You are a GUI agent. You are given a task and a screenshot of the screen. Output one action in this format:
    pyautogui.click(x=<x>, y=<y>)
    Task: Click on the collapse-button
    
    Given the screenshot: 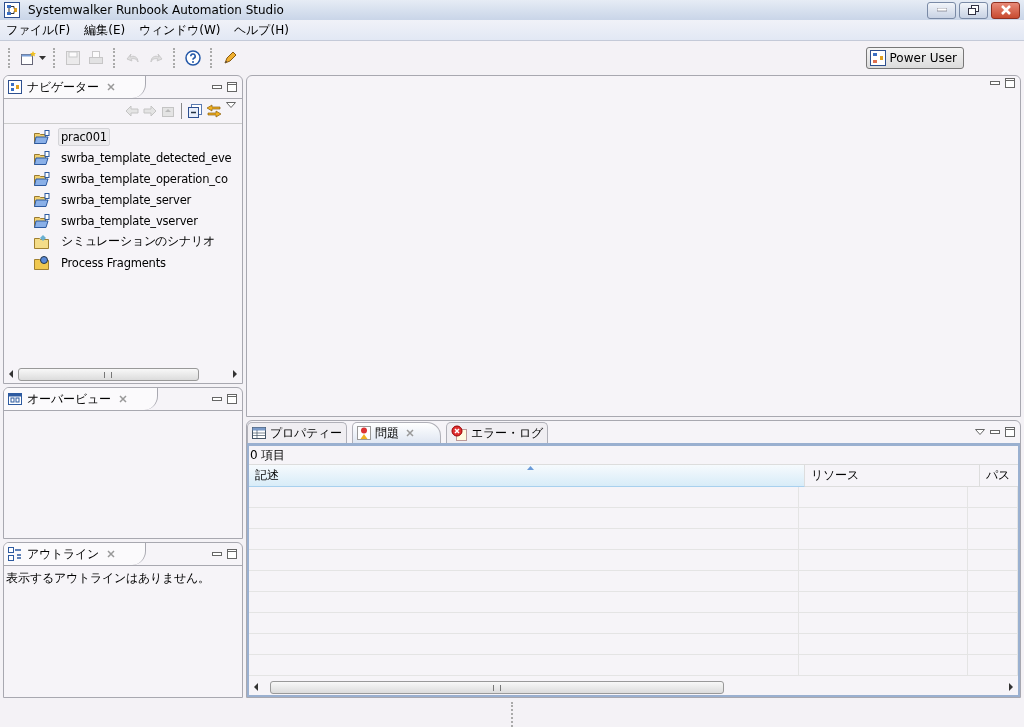 What is the action you would take?
    pyautogui.click(x=195, y=111)
    